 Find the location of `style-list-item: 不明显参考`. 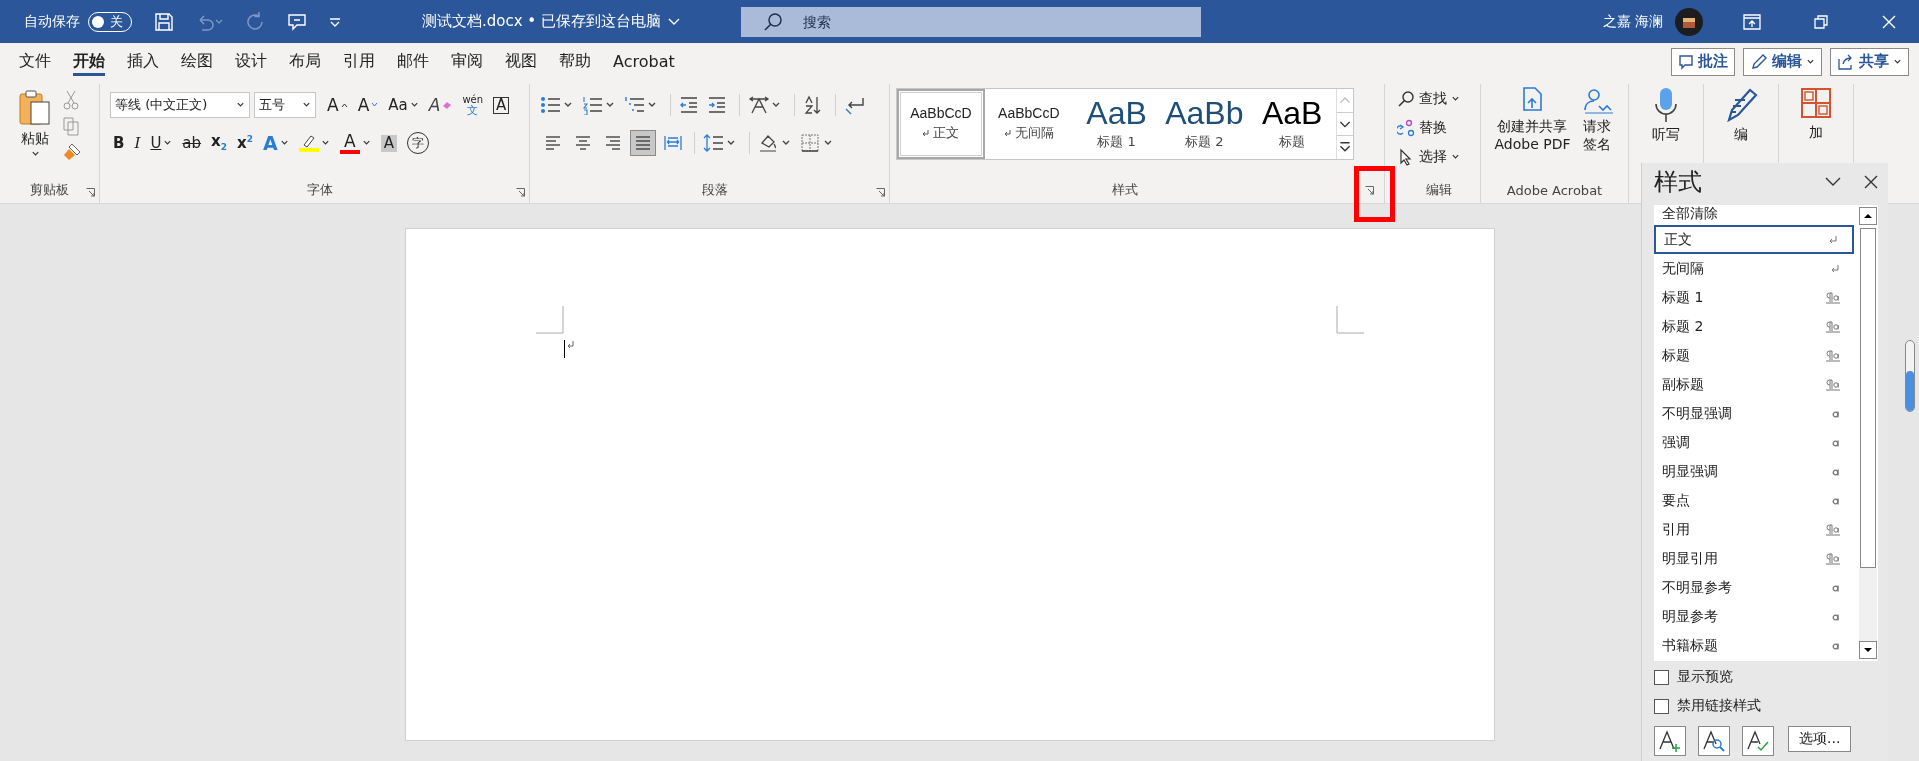

style-list-item: 不明显参考 is located at coordinates (1754, 587).